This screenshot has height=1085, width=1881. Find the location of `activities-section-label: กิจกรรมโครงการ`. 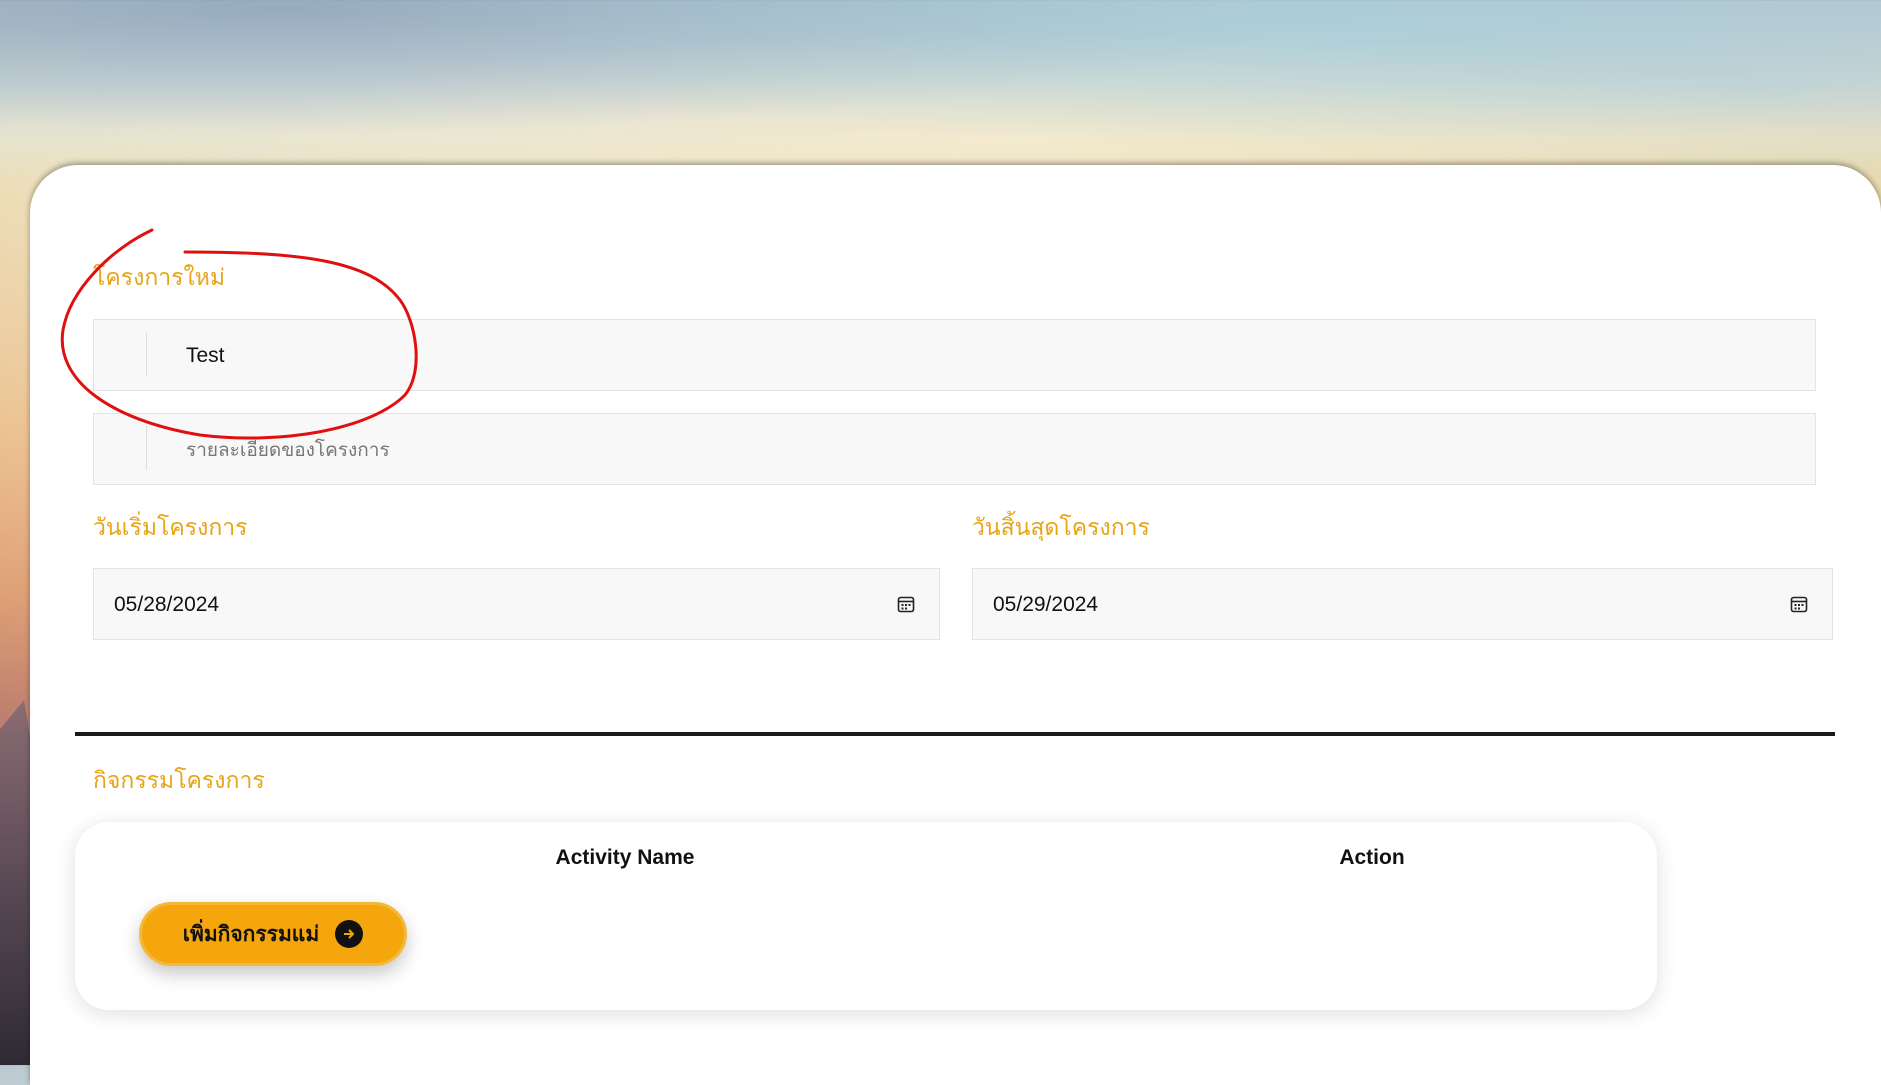

activities-section-label: กิจกรรมโครงการ is located at coordinates (179, 781).